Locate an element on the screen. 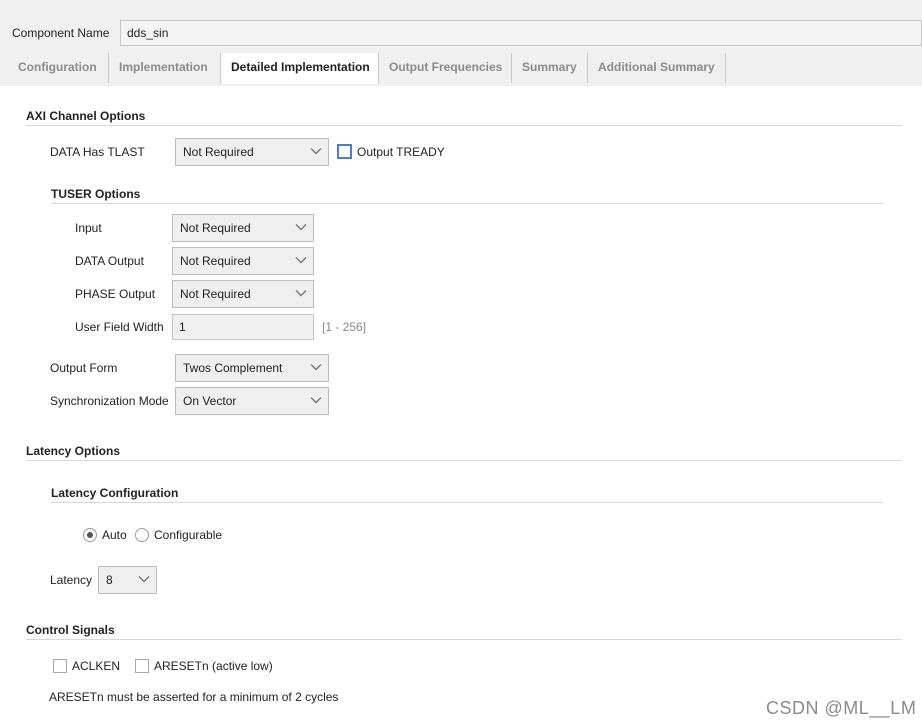  data-has-tlast-select: Not Required is located at coordinates (252, 152).